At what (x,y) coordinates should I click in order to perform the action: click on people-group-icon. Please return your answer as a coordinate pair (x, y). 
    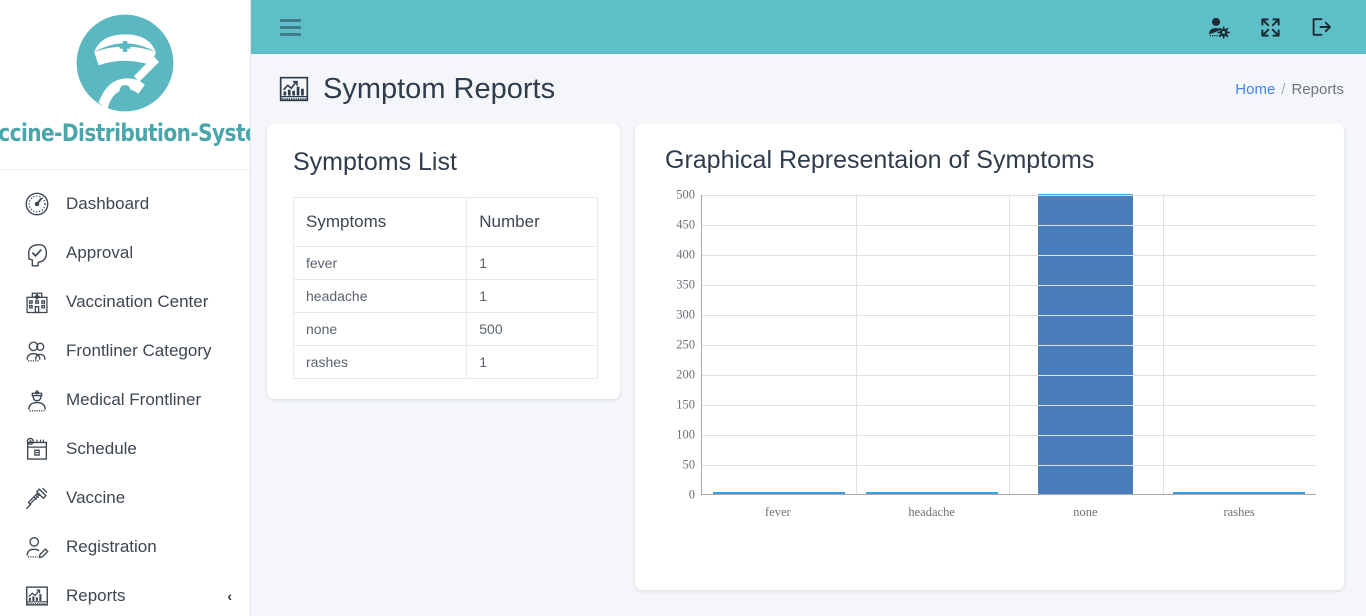
    Looking at the image, I should click on (37, 351).